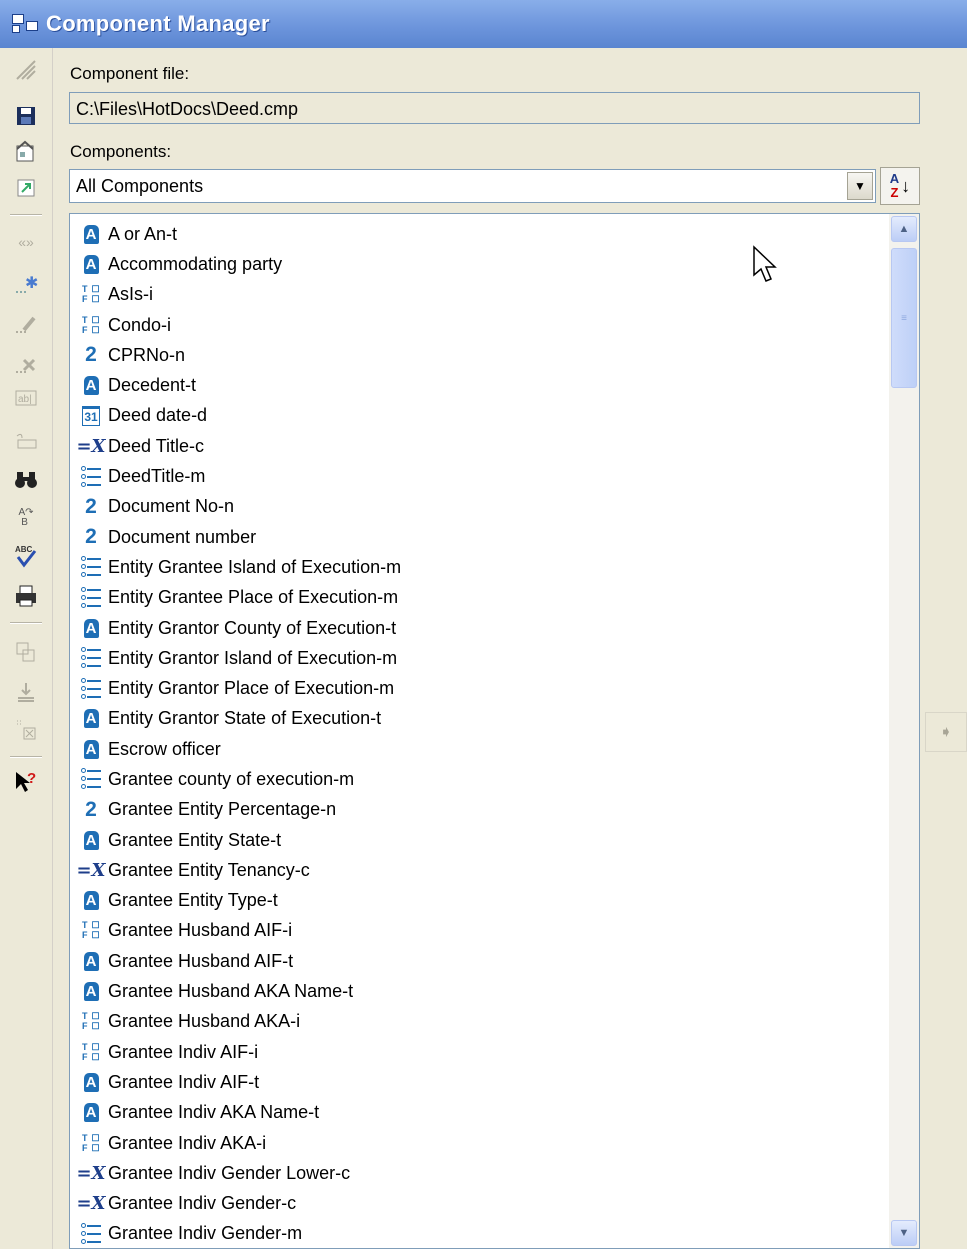 This screenshot has width=967, height=1249. I want to click on components-dropdown: All Components ▼, so click(472, 186).